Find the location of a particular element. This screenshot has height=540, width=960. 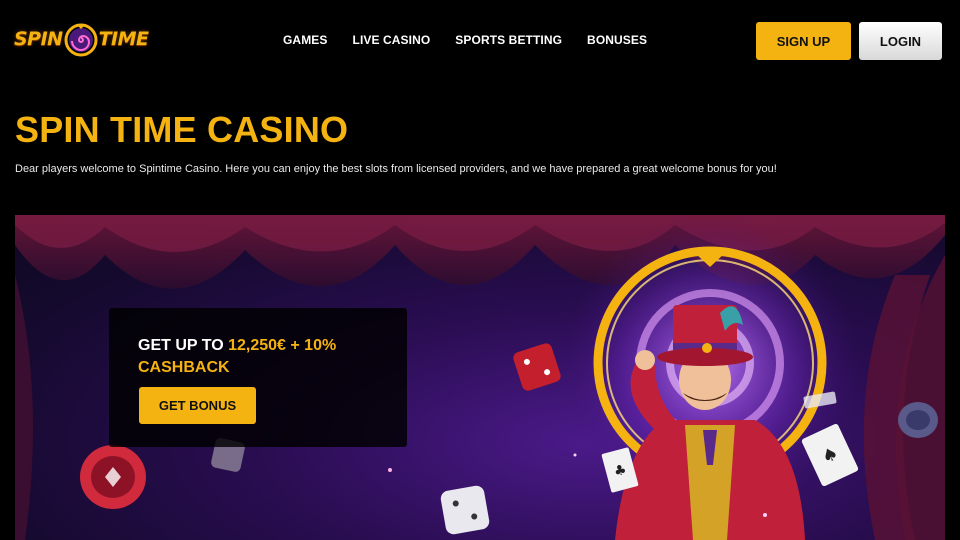

promo-cashback: CASHBACK is located at coordinates (184, 367).